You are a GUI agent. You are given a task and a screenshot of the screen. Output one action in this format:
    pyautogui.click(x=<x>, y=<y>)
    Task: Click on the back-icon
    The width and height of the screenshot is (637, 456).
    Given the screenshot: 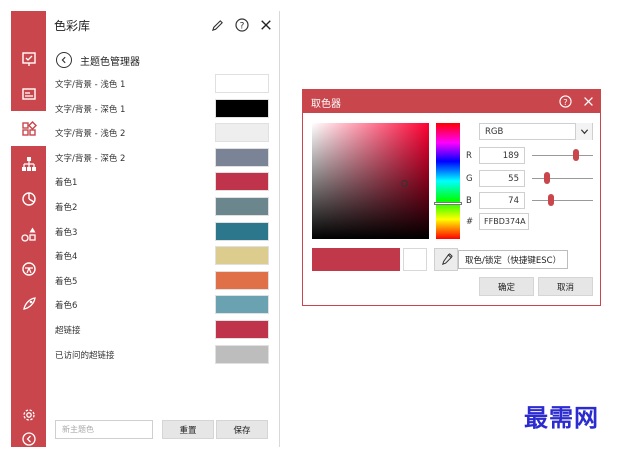 What is the action you would take?
    pyautogui.click(x=28, y=438)
    